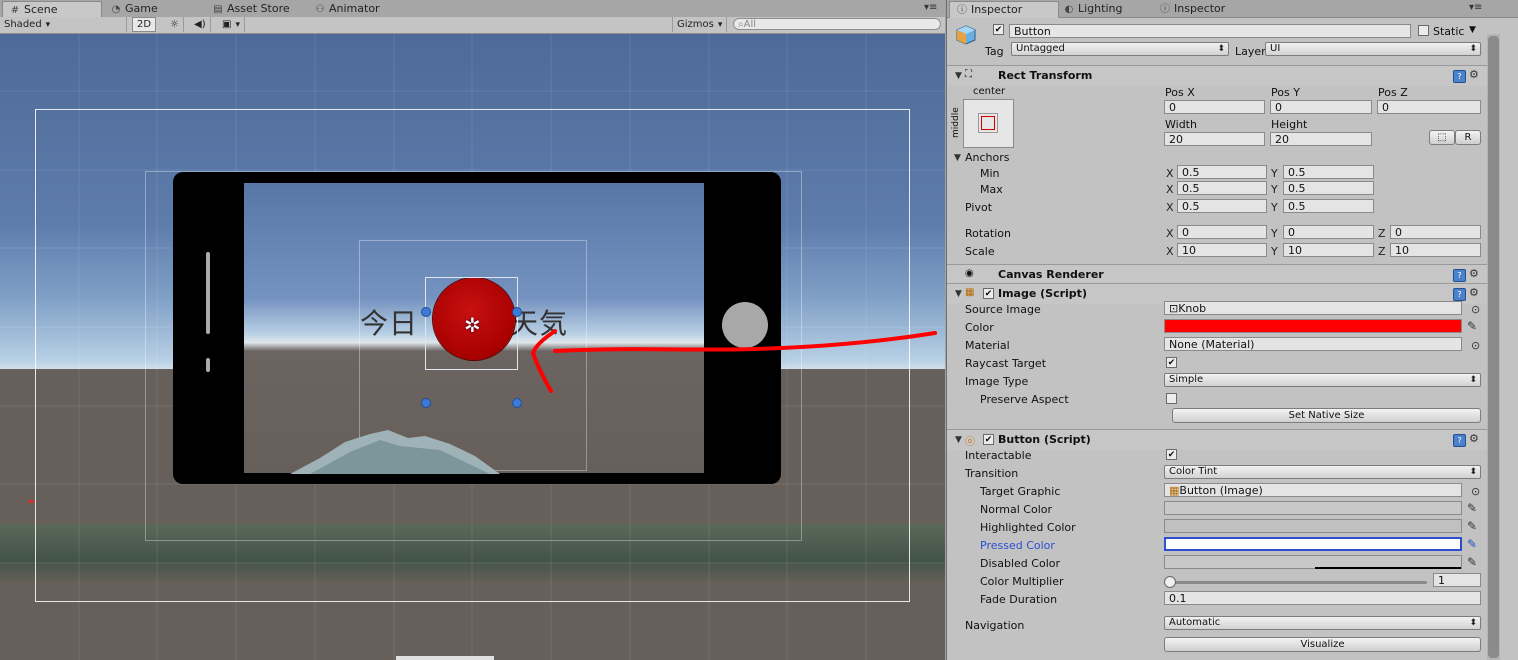  I want to click on raycast-target-checkbox, so click(1171, 362).